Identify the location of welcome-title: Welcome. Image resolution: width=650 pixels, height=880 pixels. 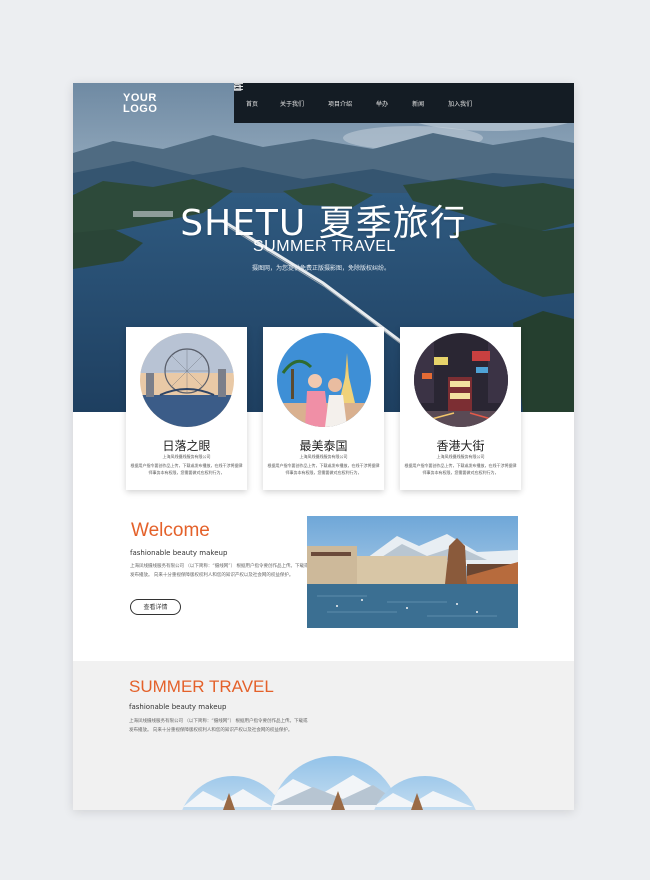
(170, 530).